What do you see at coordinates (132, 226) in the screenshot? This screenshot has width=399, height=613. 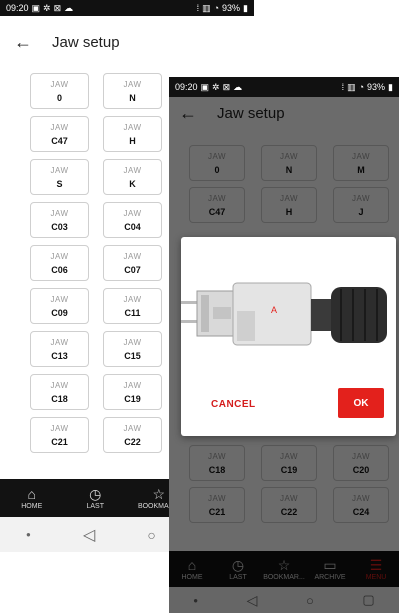 I see `jaw-code: C04` at bounding box center [132, 226].